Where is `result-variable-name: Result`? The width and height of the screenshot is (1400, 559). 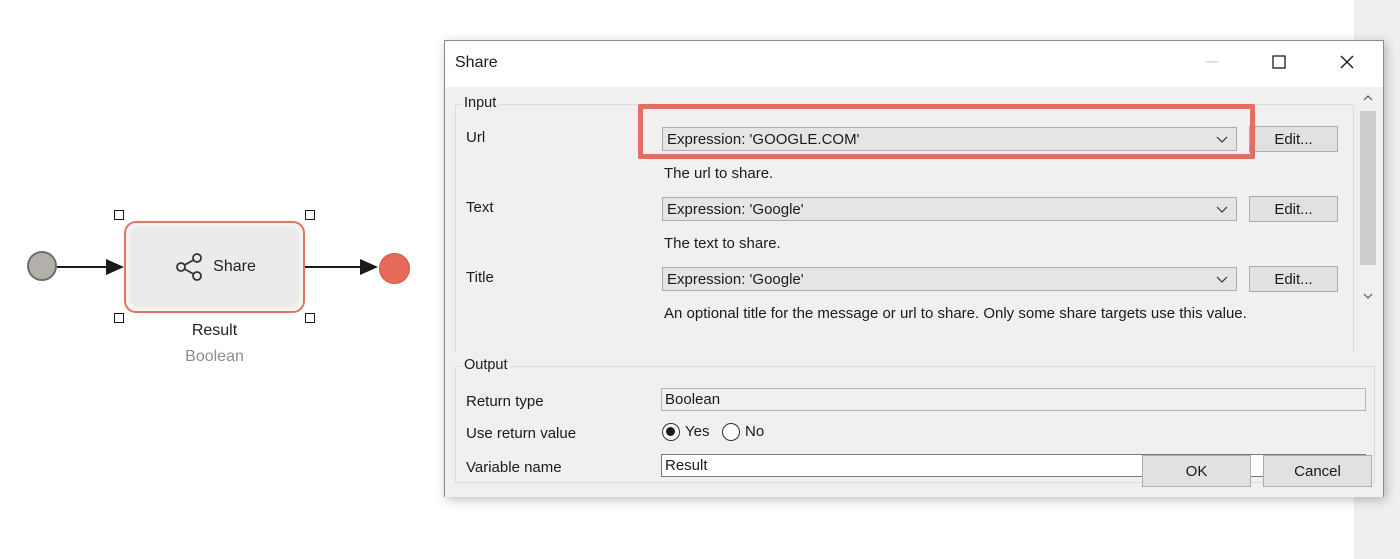
result-variable-name: Result is located at coordinates (214, 330).